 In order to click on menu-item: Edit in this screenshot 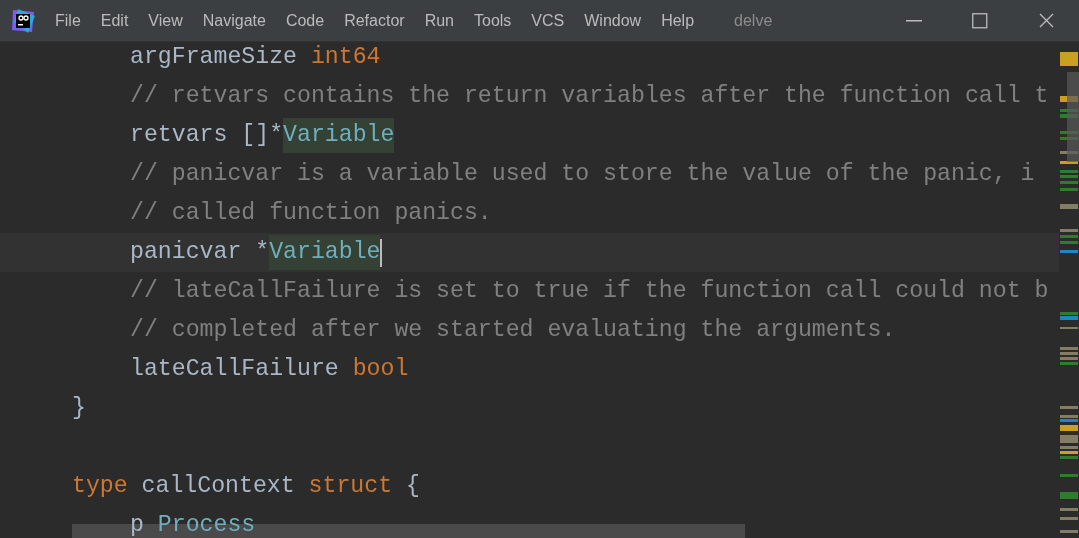, I will do `click(114, 20)`.